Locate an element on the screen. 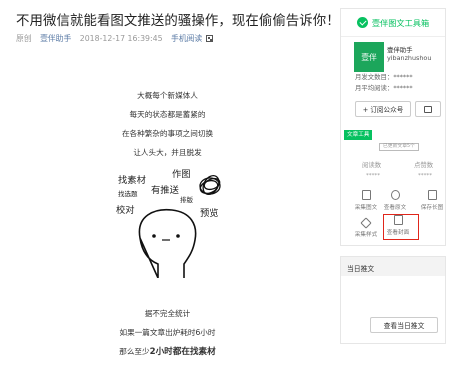  tool-label: 保存长图 is located at coordinates (432, 208).